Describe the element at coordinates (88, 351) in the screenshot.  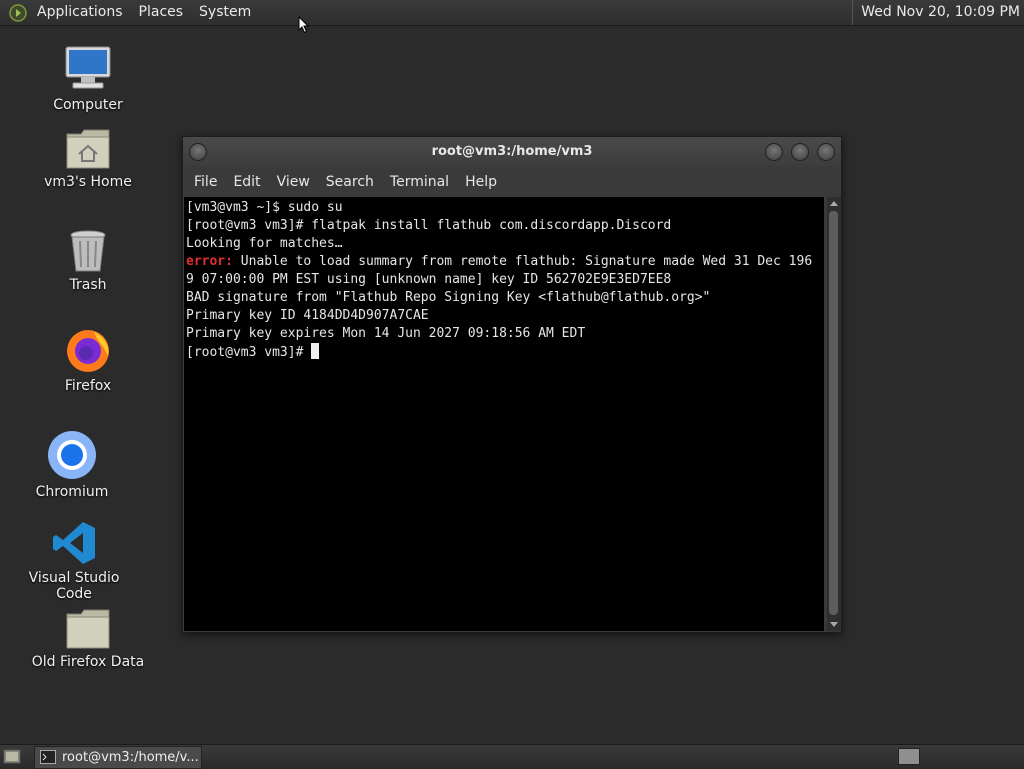
I see `firefox-icon` at that location.